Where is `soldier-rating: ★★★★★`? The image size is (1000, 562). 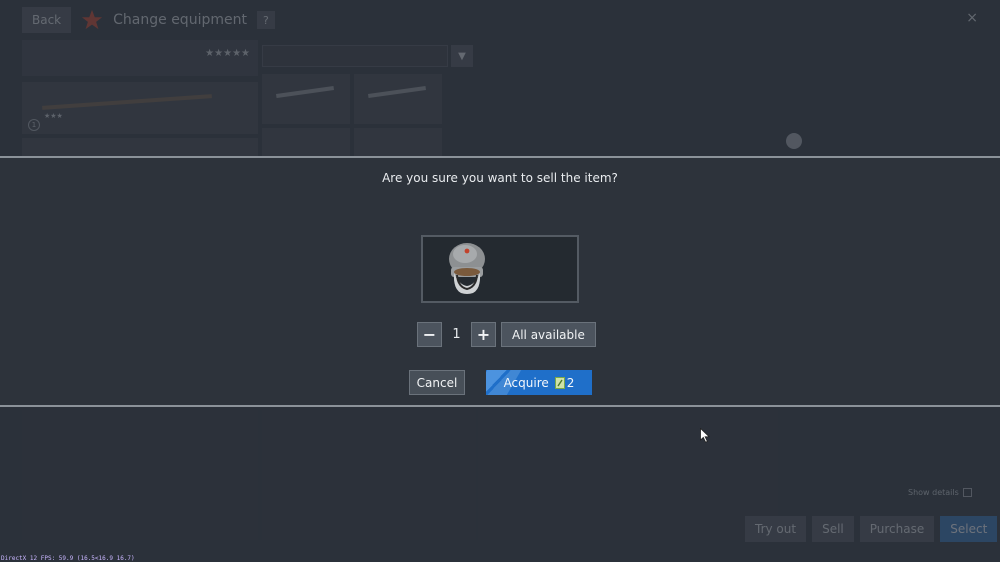
soldier-rating: ★★★★★ is located at coordinates (227, 53).